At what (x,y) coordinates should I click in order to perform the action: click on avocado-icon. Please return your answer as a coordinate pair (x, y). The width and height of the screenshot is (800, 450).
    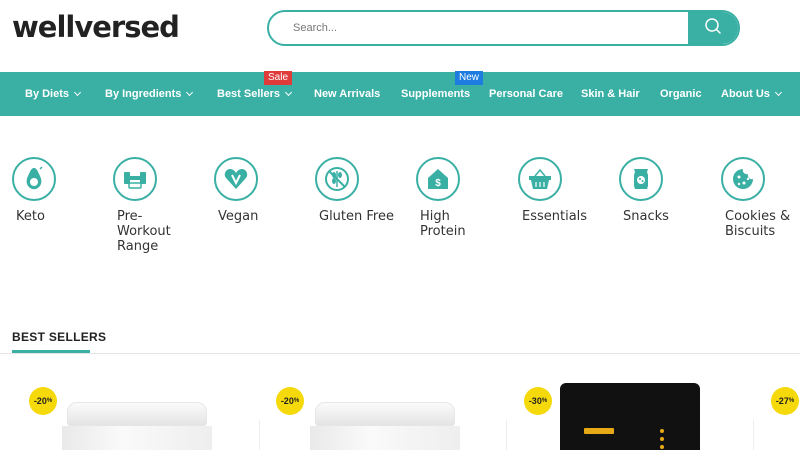
    Looking at the image, I should click on (34, 179).